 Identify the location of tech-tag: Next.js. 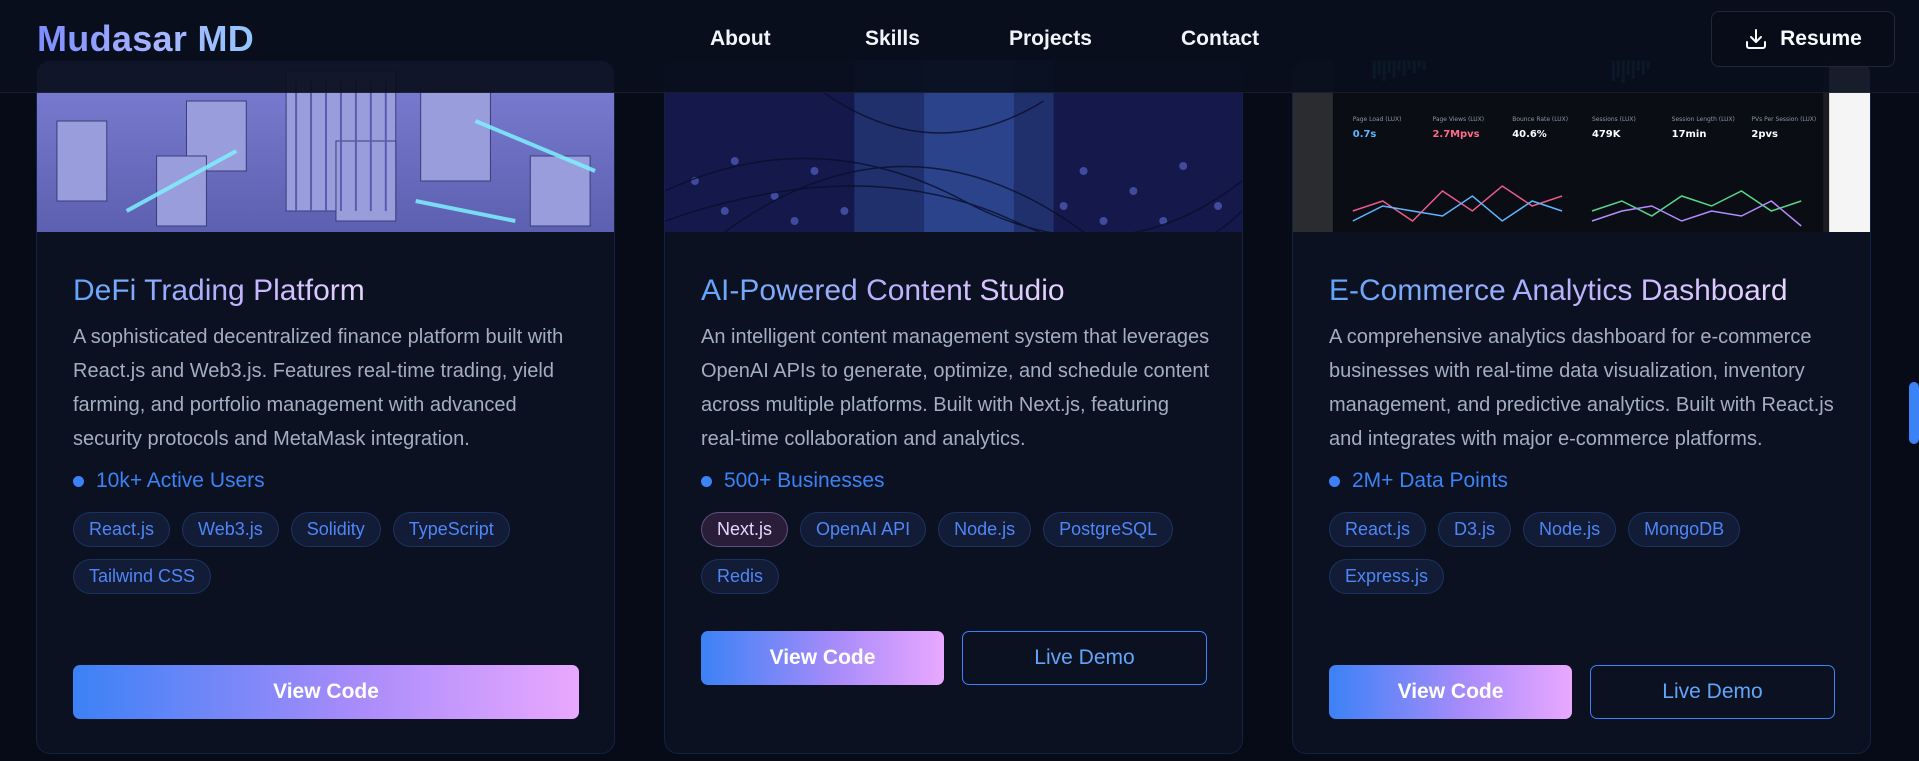
(745, 529).